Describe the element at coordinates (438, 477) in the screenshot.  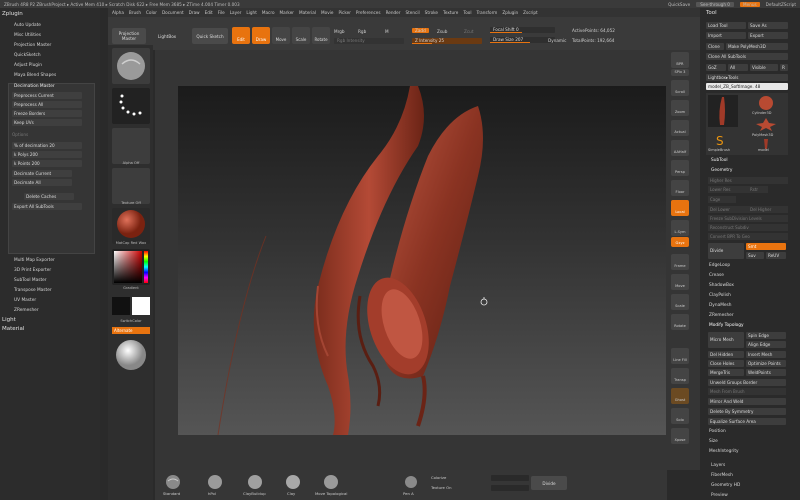
I see `colorize-toggle: Colorize` at that location.